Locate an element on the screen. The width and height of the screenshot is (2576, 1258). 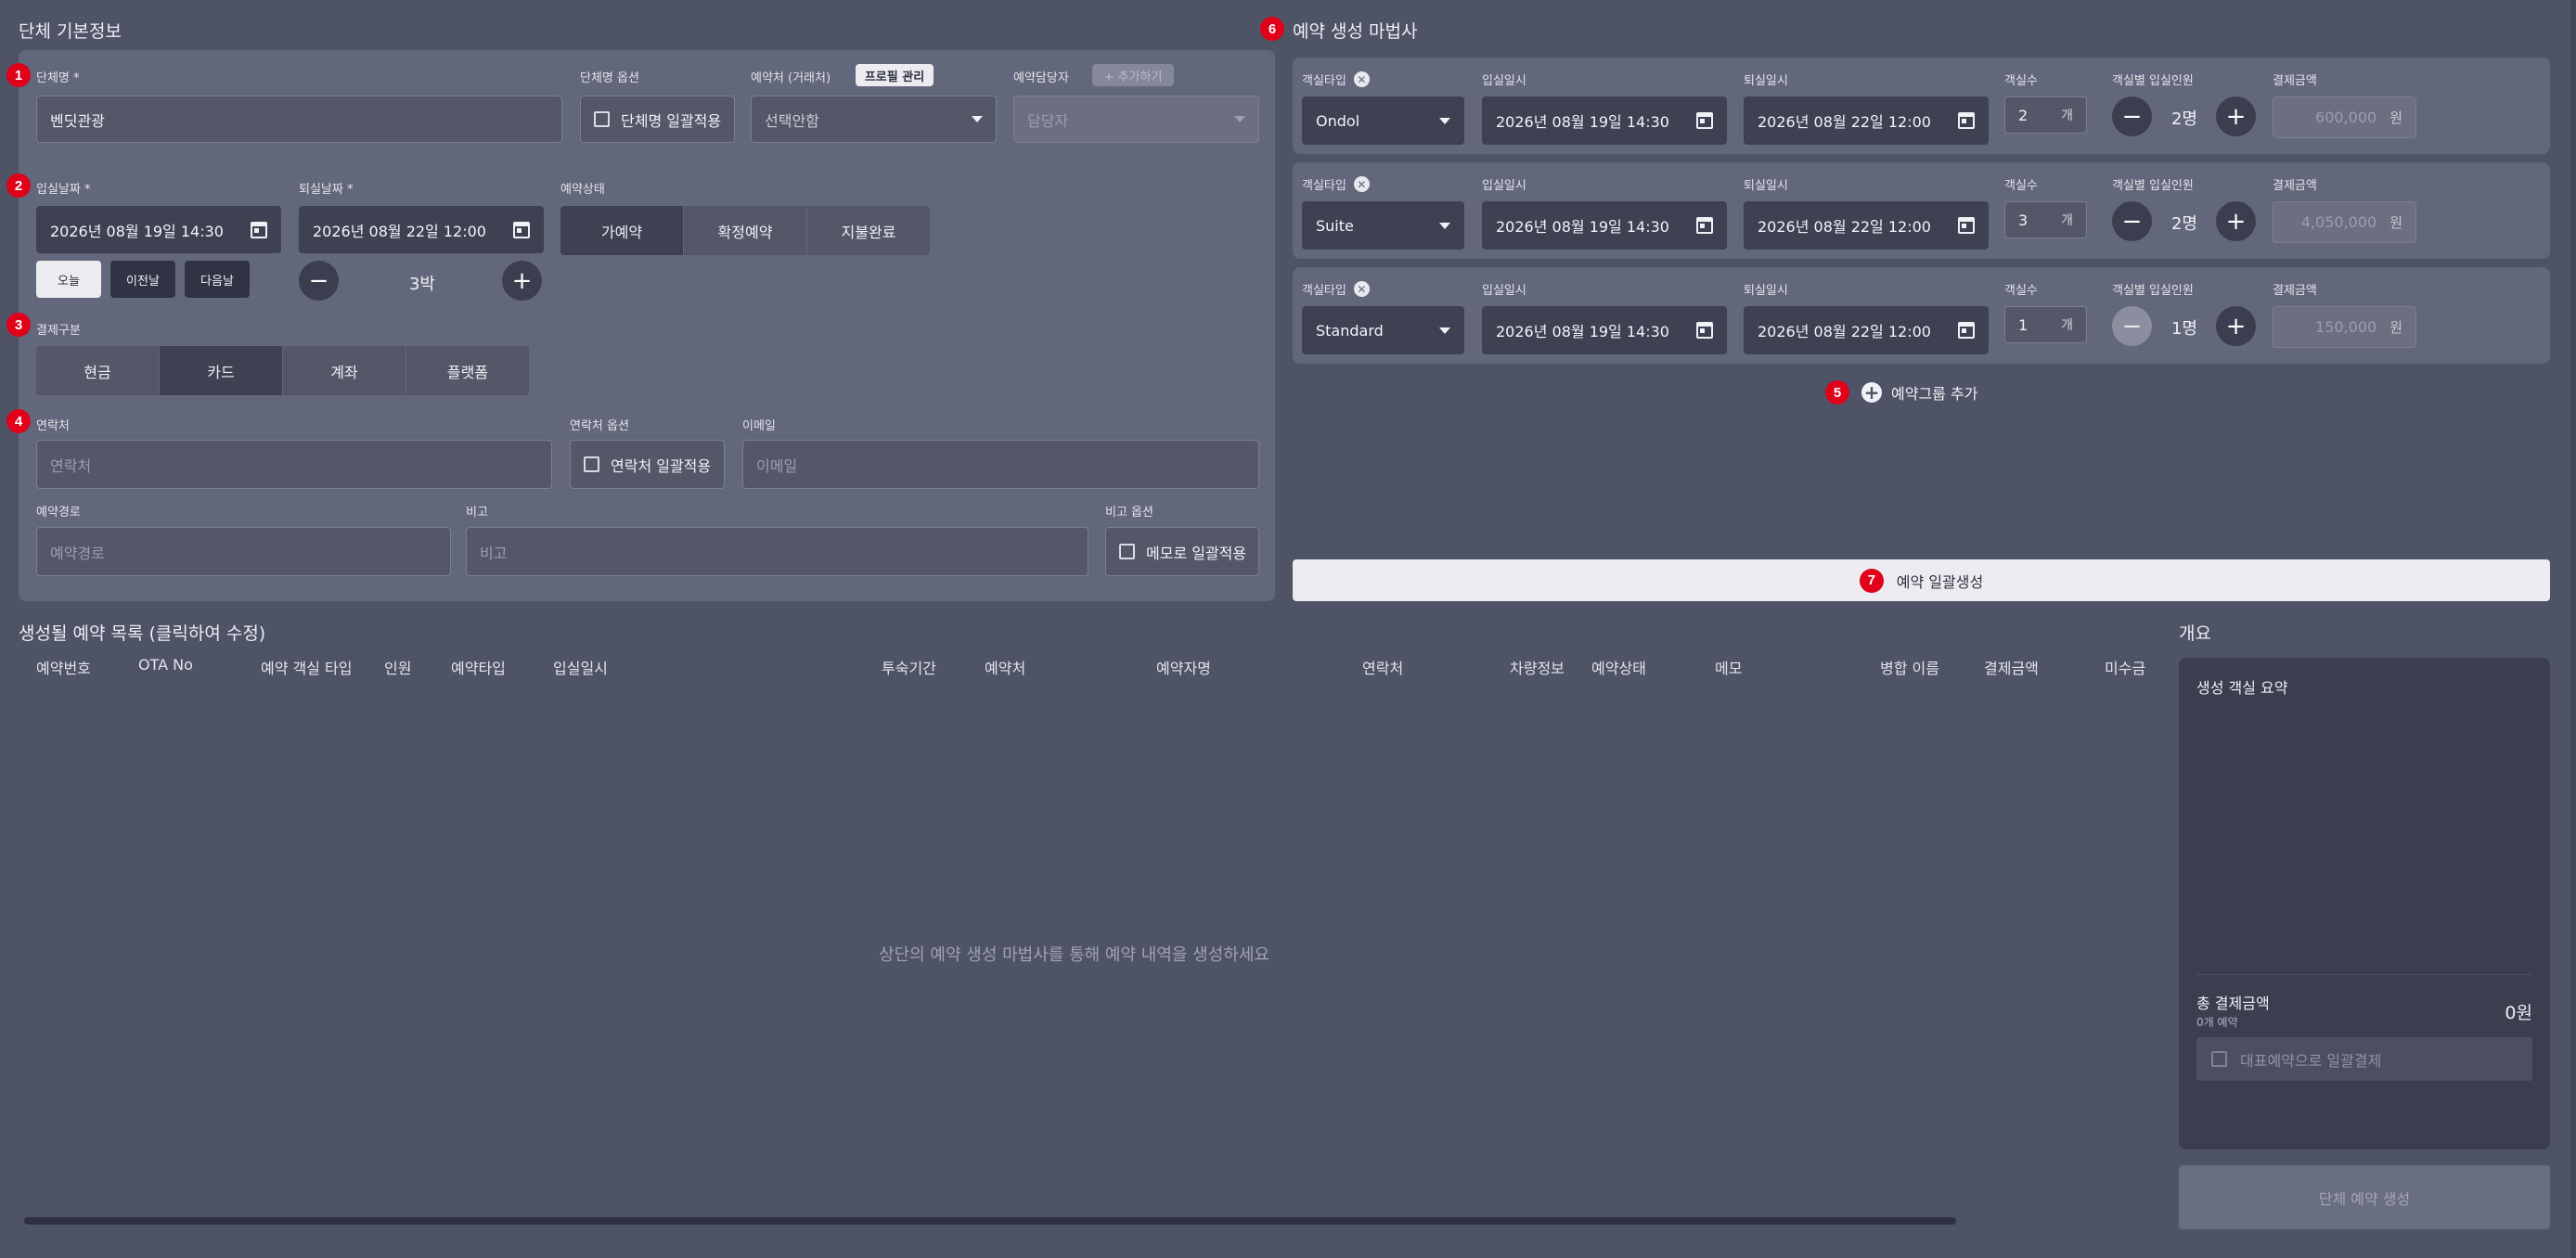
contact-label: 연락처 is located at coordinates (53, 426).